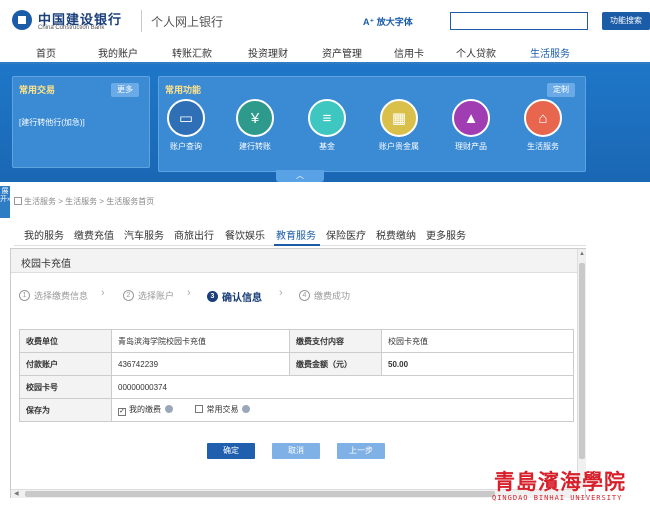 This screenshot has width=650, height=510. I want to click on tab-my-service: 我的服务, so click(44, 234).